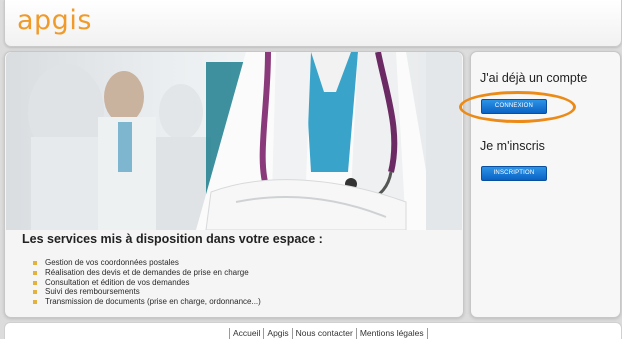 The height and width of the screenshot is (339, 622). I want to click on list-item: Gestion de vos coordonnées postales, so click(147, 263).